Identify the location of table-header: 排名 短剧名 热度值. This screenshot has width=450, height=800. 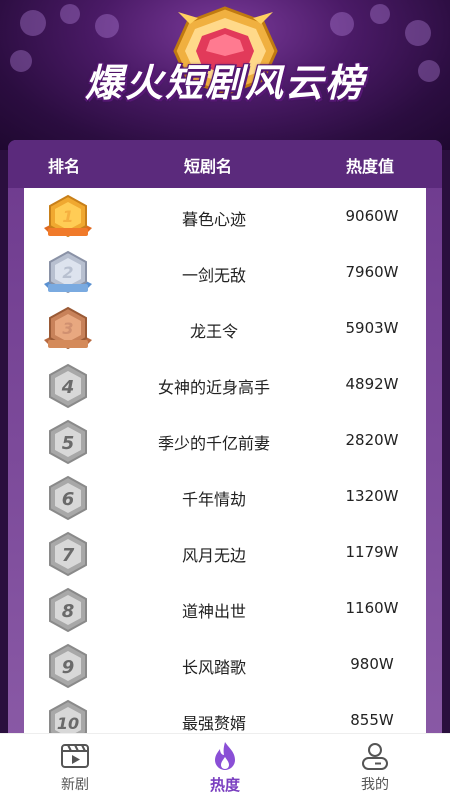
(225, 164).